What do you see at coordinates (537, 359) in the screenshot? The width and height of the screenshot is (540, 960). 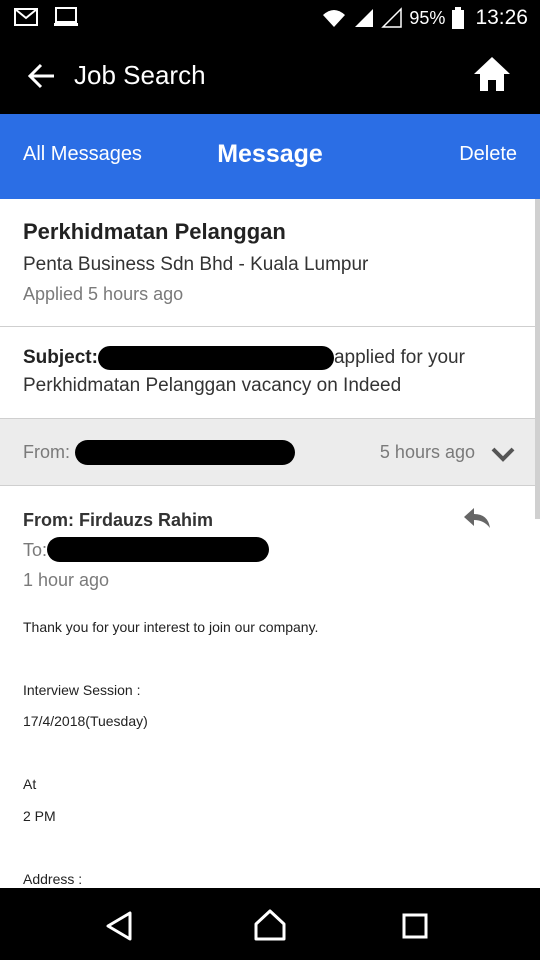 I see `scrollbar` at bounding box center [537, 359].